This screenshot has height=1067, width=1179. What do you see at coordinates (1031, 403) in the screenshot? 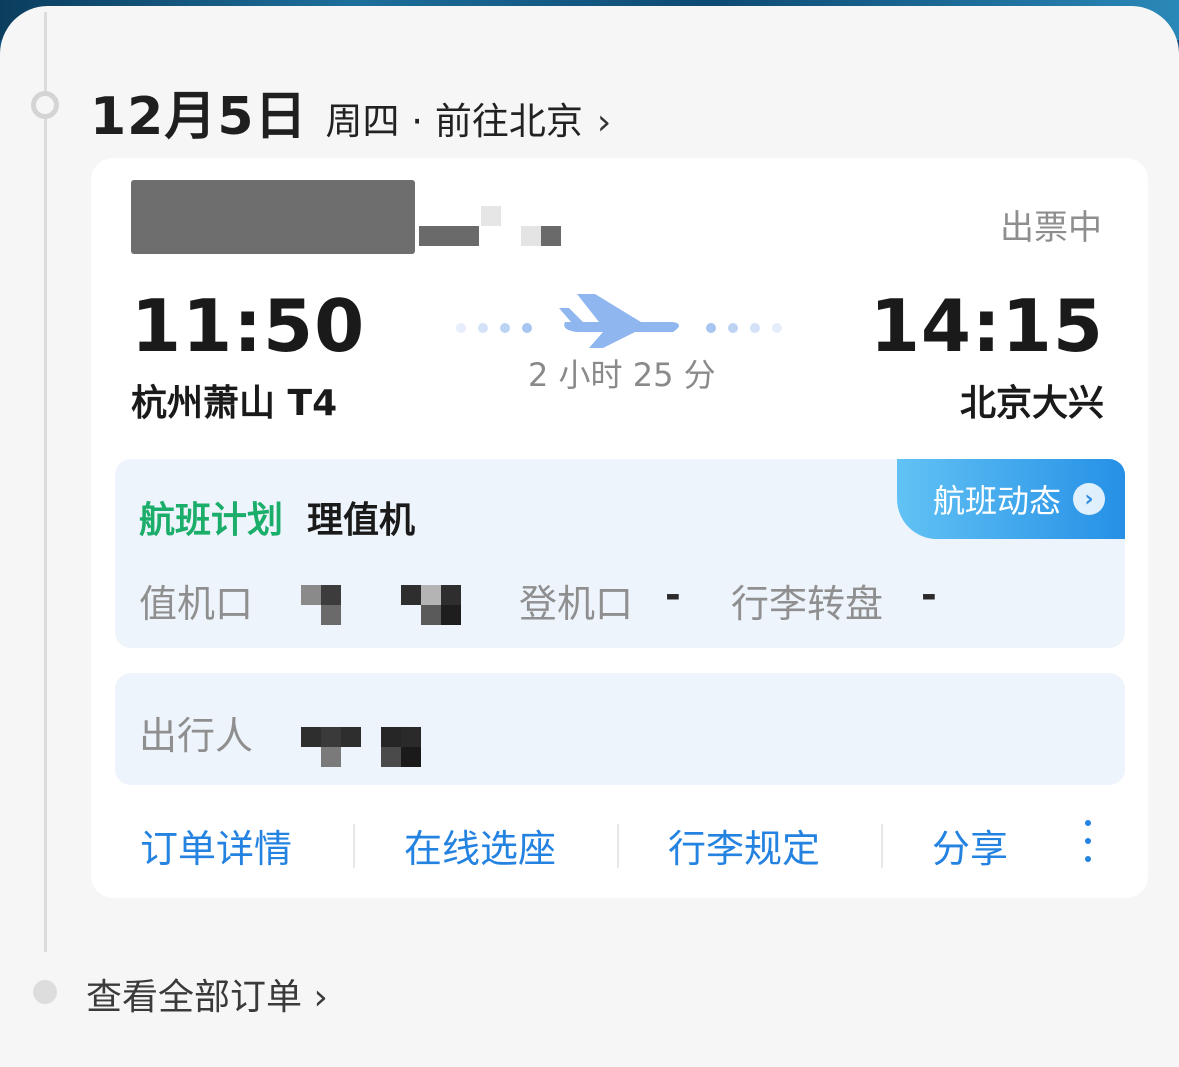
I see `arrival-airport: 北京大兴` at bounding box center [1031, 403].